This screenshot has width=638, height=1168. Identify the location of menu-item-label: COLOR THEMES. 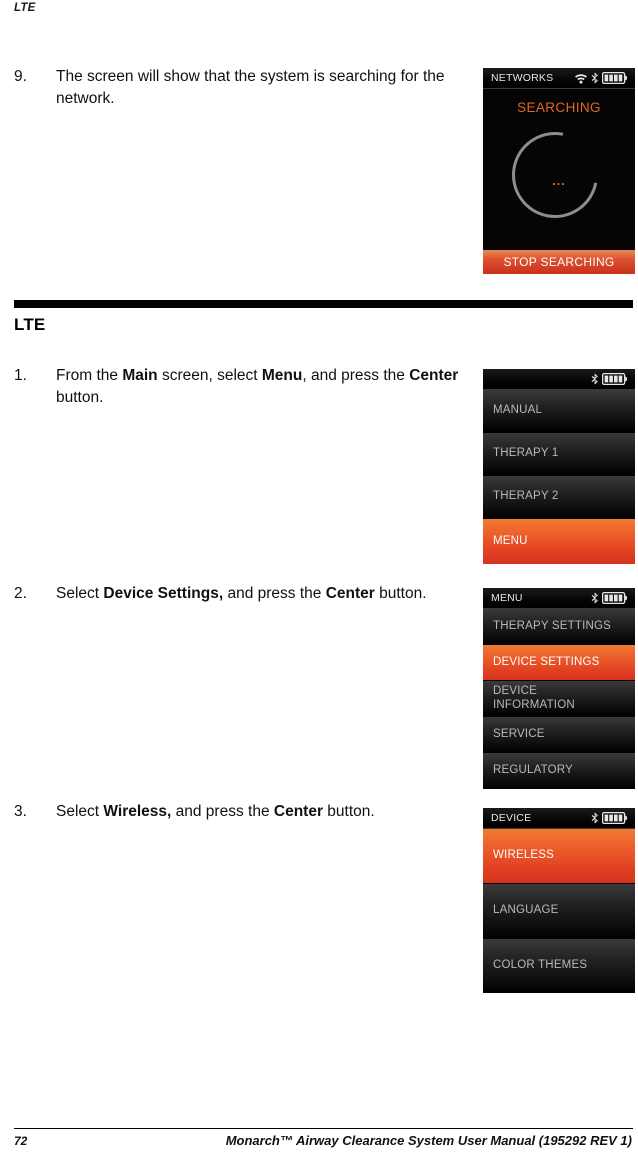
(540, 965).